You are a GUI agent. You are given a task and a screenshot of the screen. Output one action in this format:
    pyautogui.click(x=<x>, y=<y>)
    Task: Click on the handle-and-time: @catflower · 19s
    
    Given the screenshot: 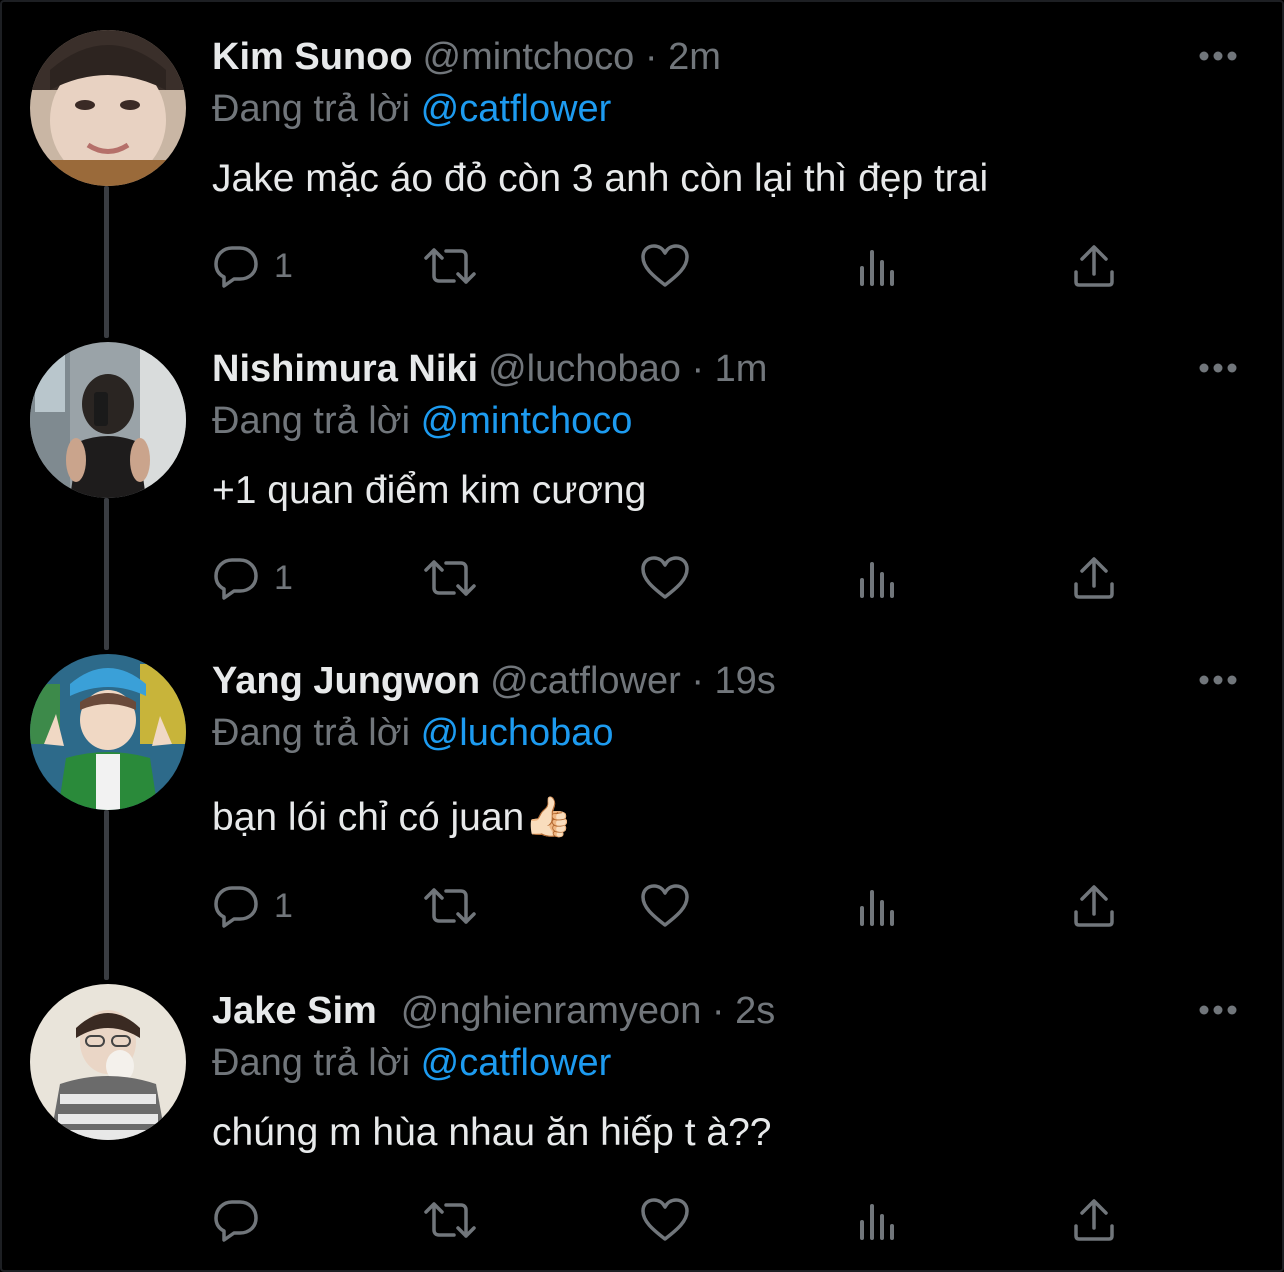 What is the action you would take?
    pyautogui.click(x=633, y=681)
    